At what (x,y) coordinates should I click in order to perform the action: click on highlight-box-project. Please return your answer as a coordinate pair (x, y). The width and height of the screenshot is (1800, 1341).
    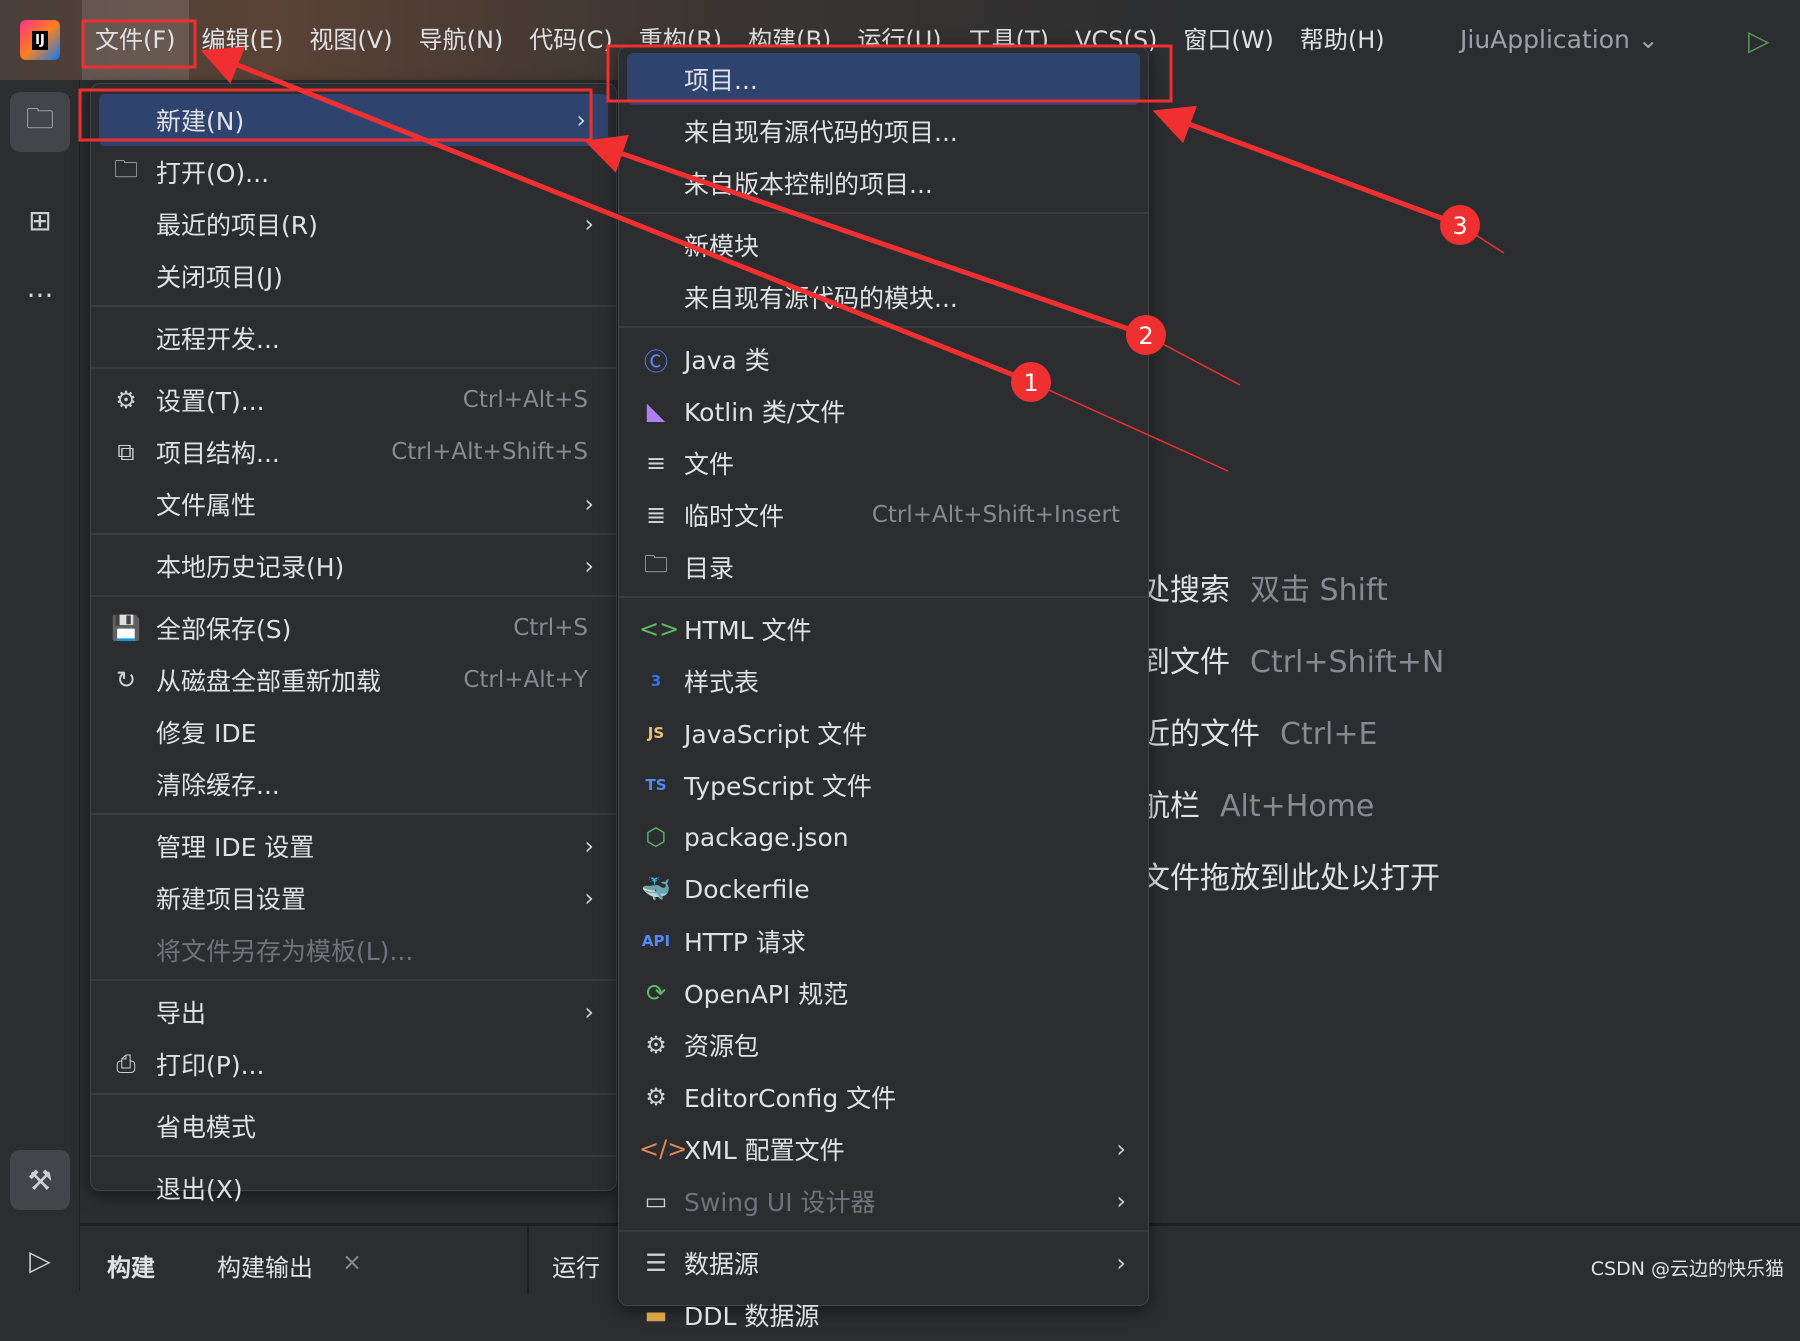
    Looking at the image, I should click on (889, 73).